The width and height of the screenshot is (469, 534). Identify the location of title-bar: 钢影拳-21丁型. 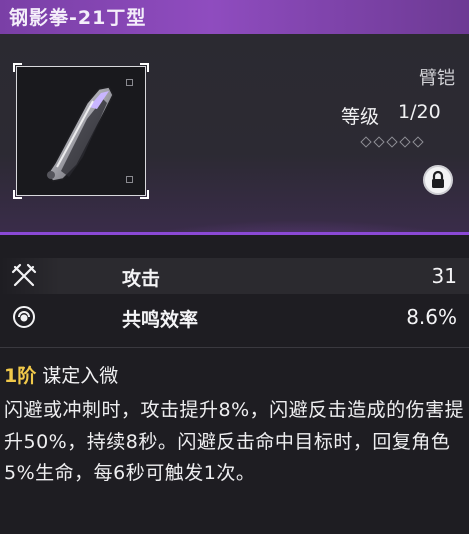
(234, 17).